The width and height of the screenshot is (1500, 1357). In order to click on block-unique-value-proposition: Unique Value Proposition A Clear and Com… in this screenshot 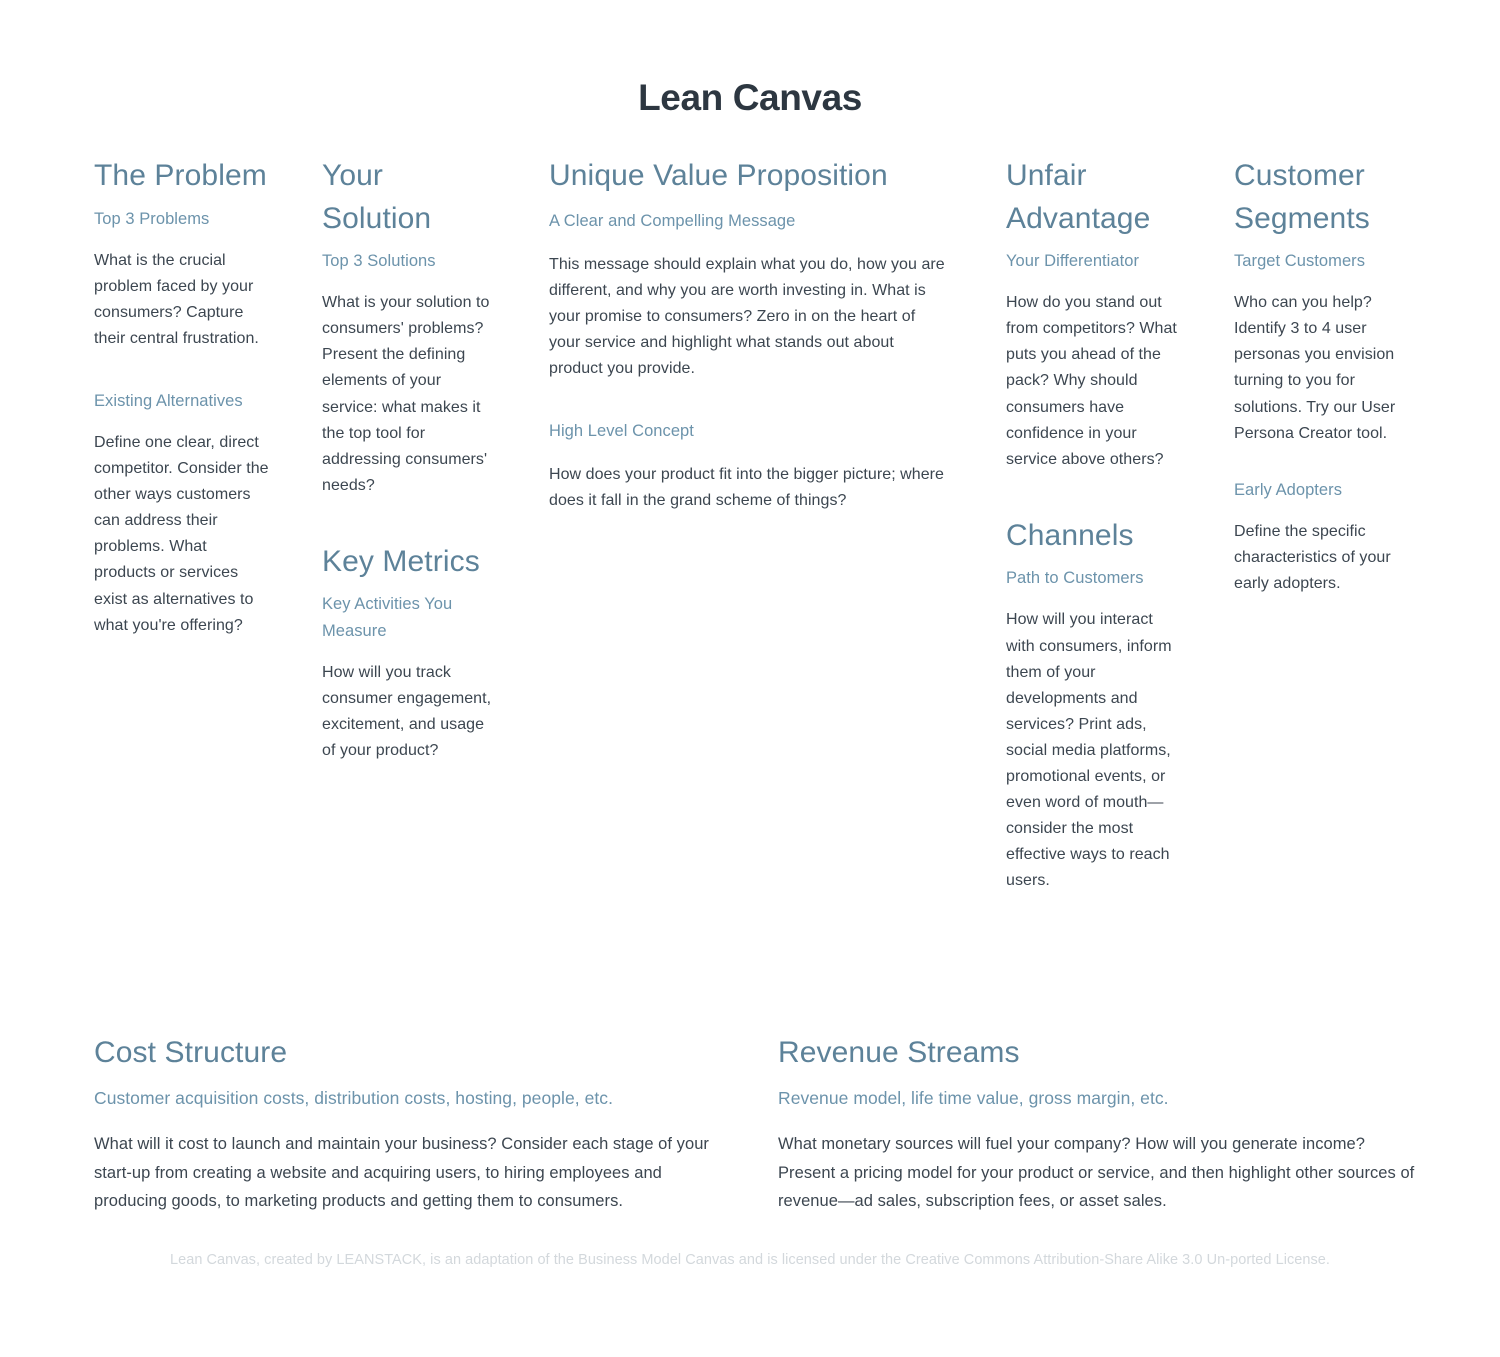, I will do `click(749, 334)`.